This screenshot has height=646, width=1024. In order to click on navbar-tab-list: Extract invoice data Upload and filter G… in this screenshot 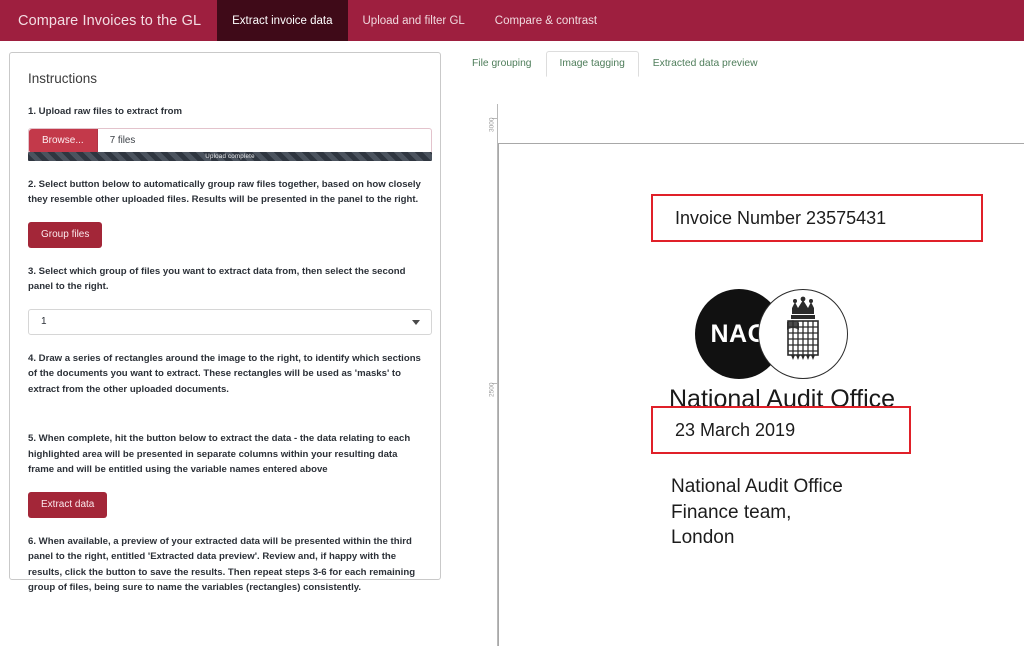, I will do `click(414, 20)`.